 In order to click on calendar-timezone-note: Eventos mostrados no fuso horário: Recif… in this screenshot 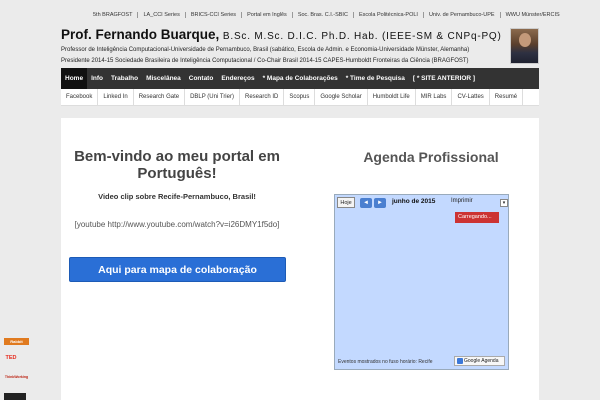, I will do `click(385, 362)`.